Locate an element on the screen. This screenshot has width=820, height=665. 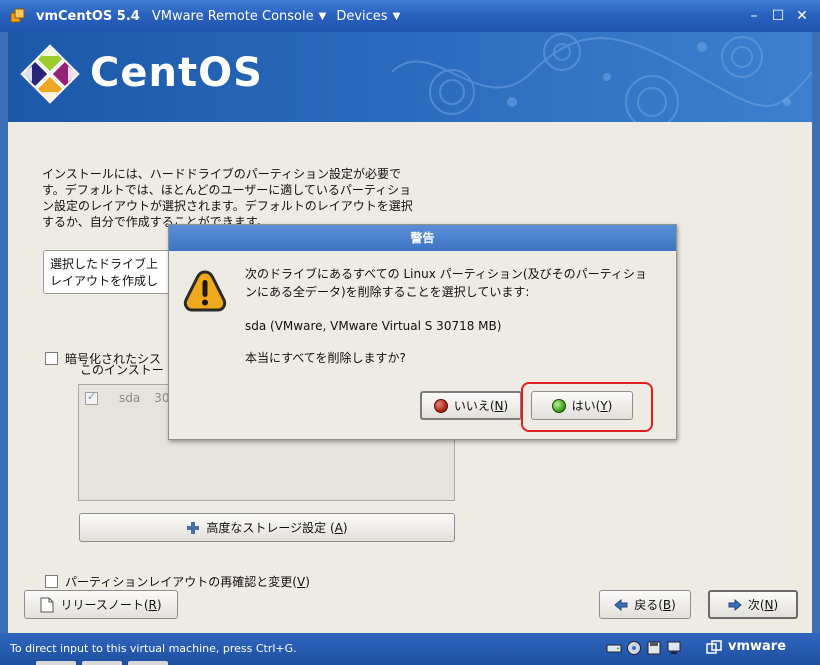
advanced-storage-label: 高度なストレージ設定 is located at coordinates (266, 528).